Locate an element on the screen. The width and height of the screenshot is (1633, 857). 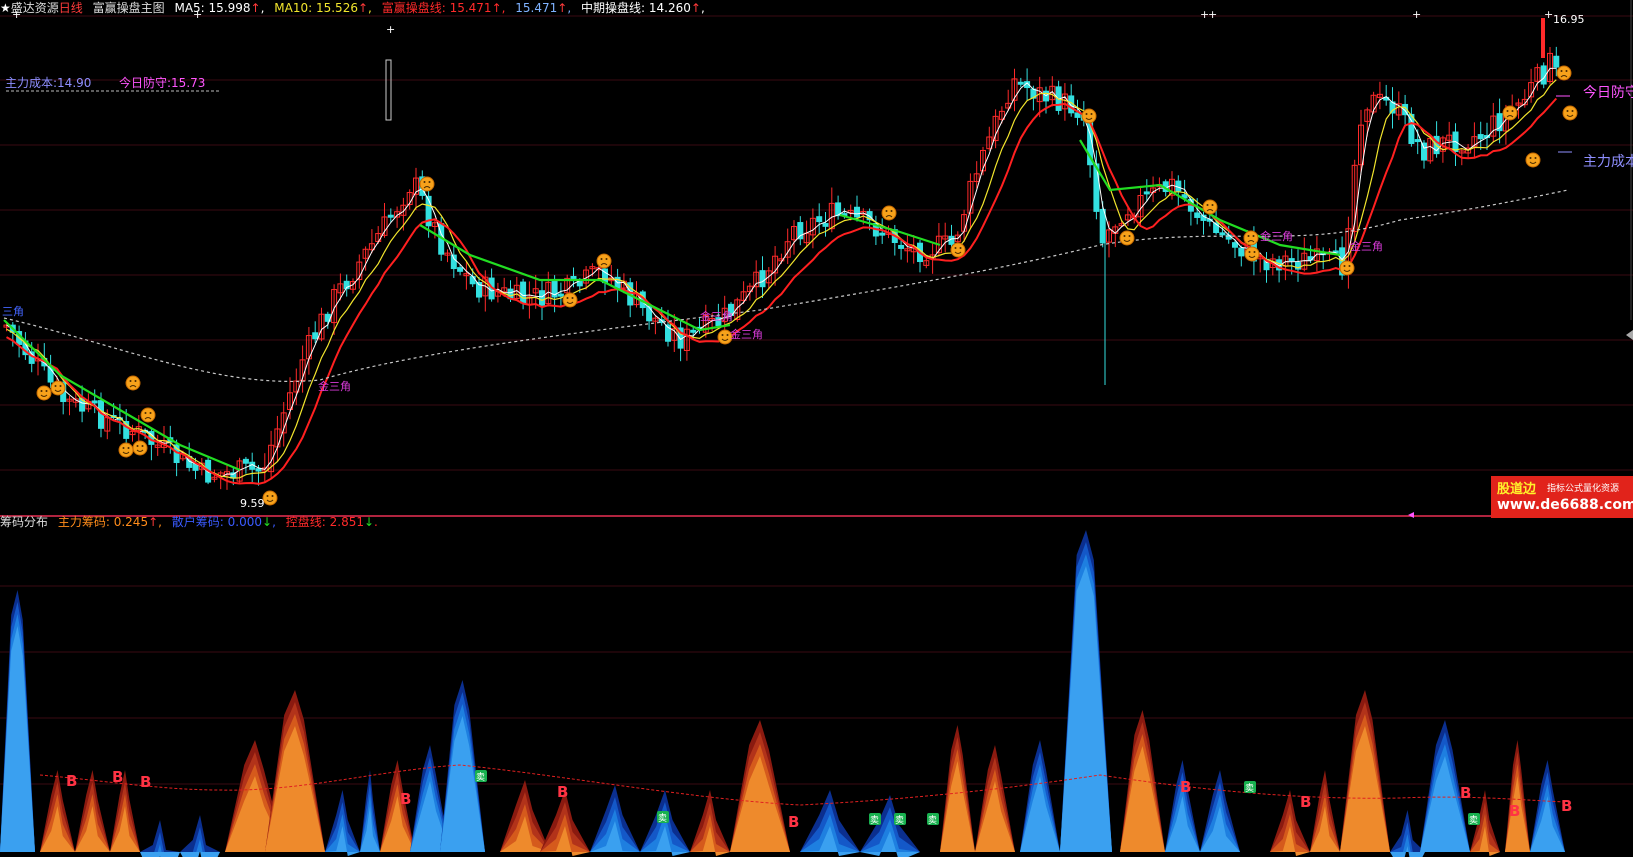
main-chip-readout: 主力筹码: 0.245↑, is located at coordinates (109, 522).